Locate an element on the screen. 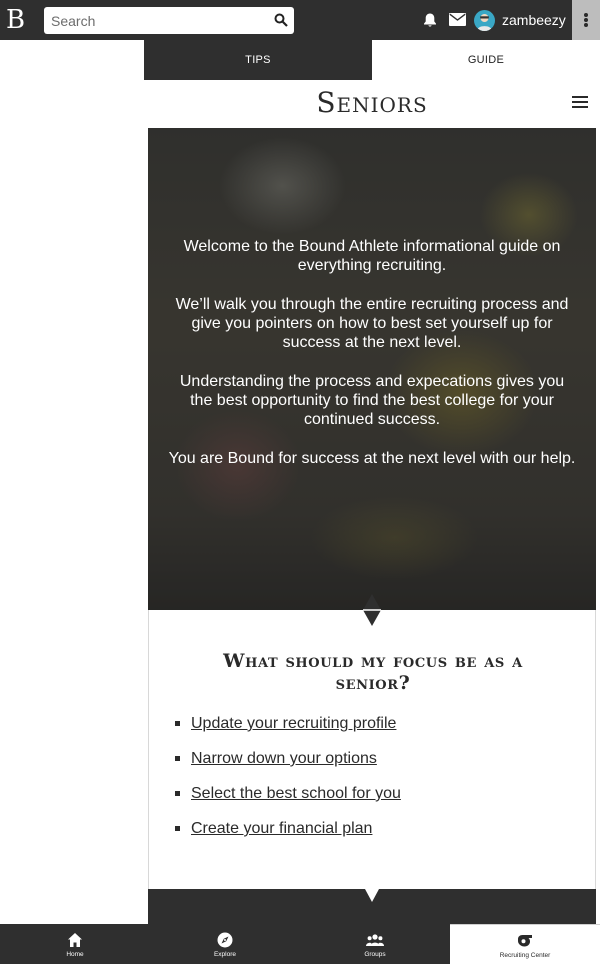  diamond-divider-icon is located at coordinates (372, 610).